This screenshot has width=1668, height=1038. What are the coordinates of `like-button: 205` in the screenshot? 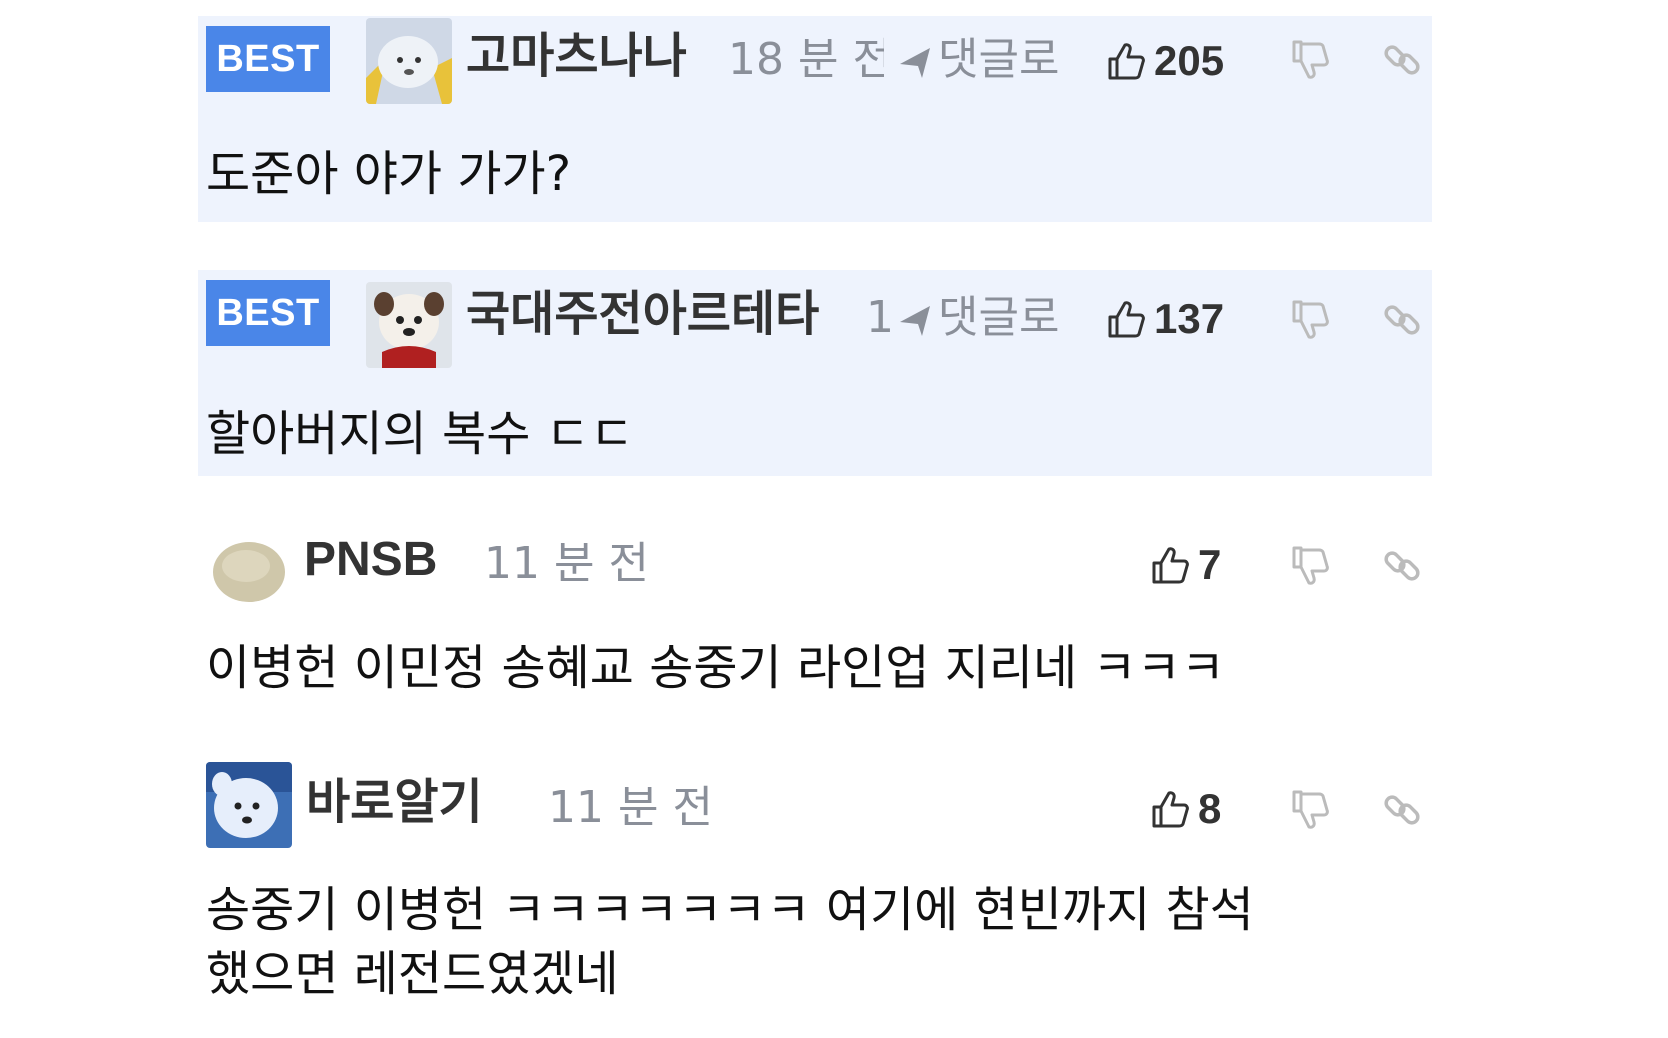 It's located at (1165, 60).